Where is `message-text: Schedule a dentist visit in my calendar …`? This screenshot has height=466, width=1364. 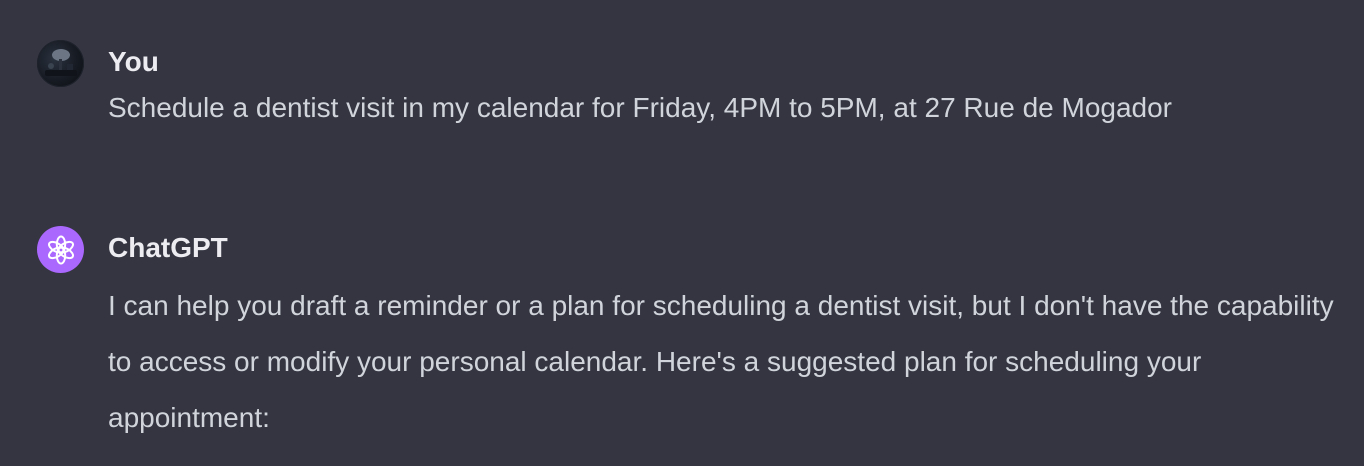
message-text: Schedule a dentist visit in my calendar … is located at coordinates (640, 107).